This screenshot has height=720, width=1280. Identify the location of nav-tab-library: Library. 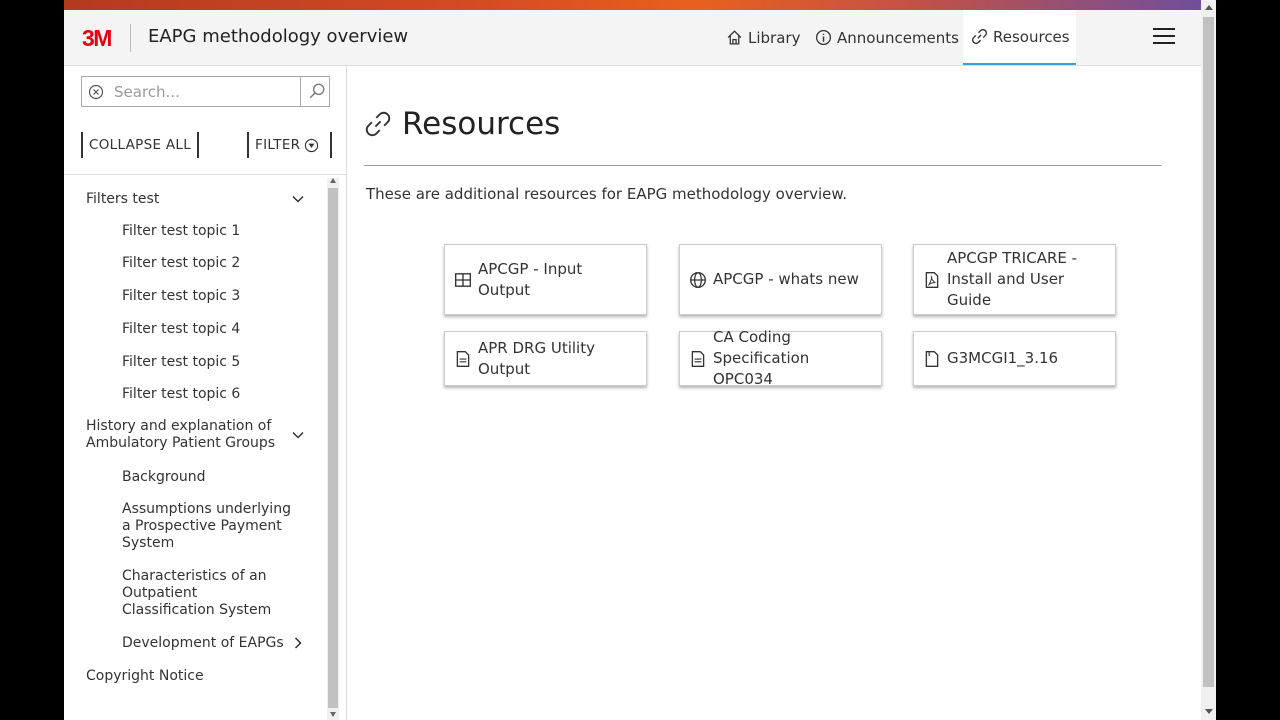
(763, 37).